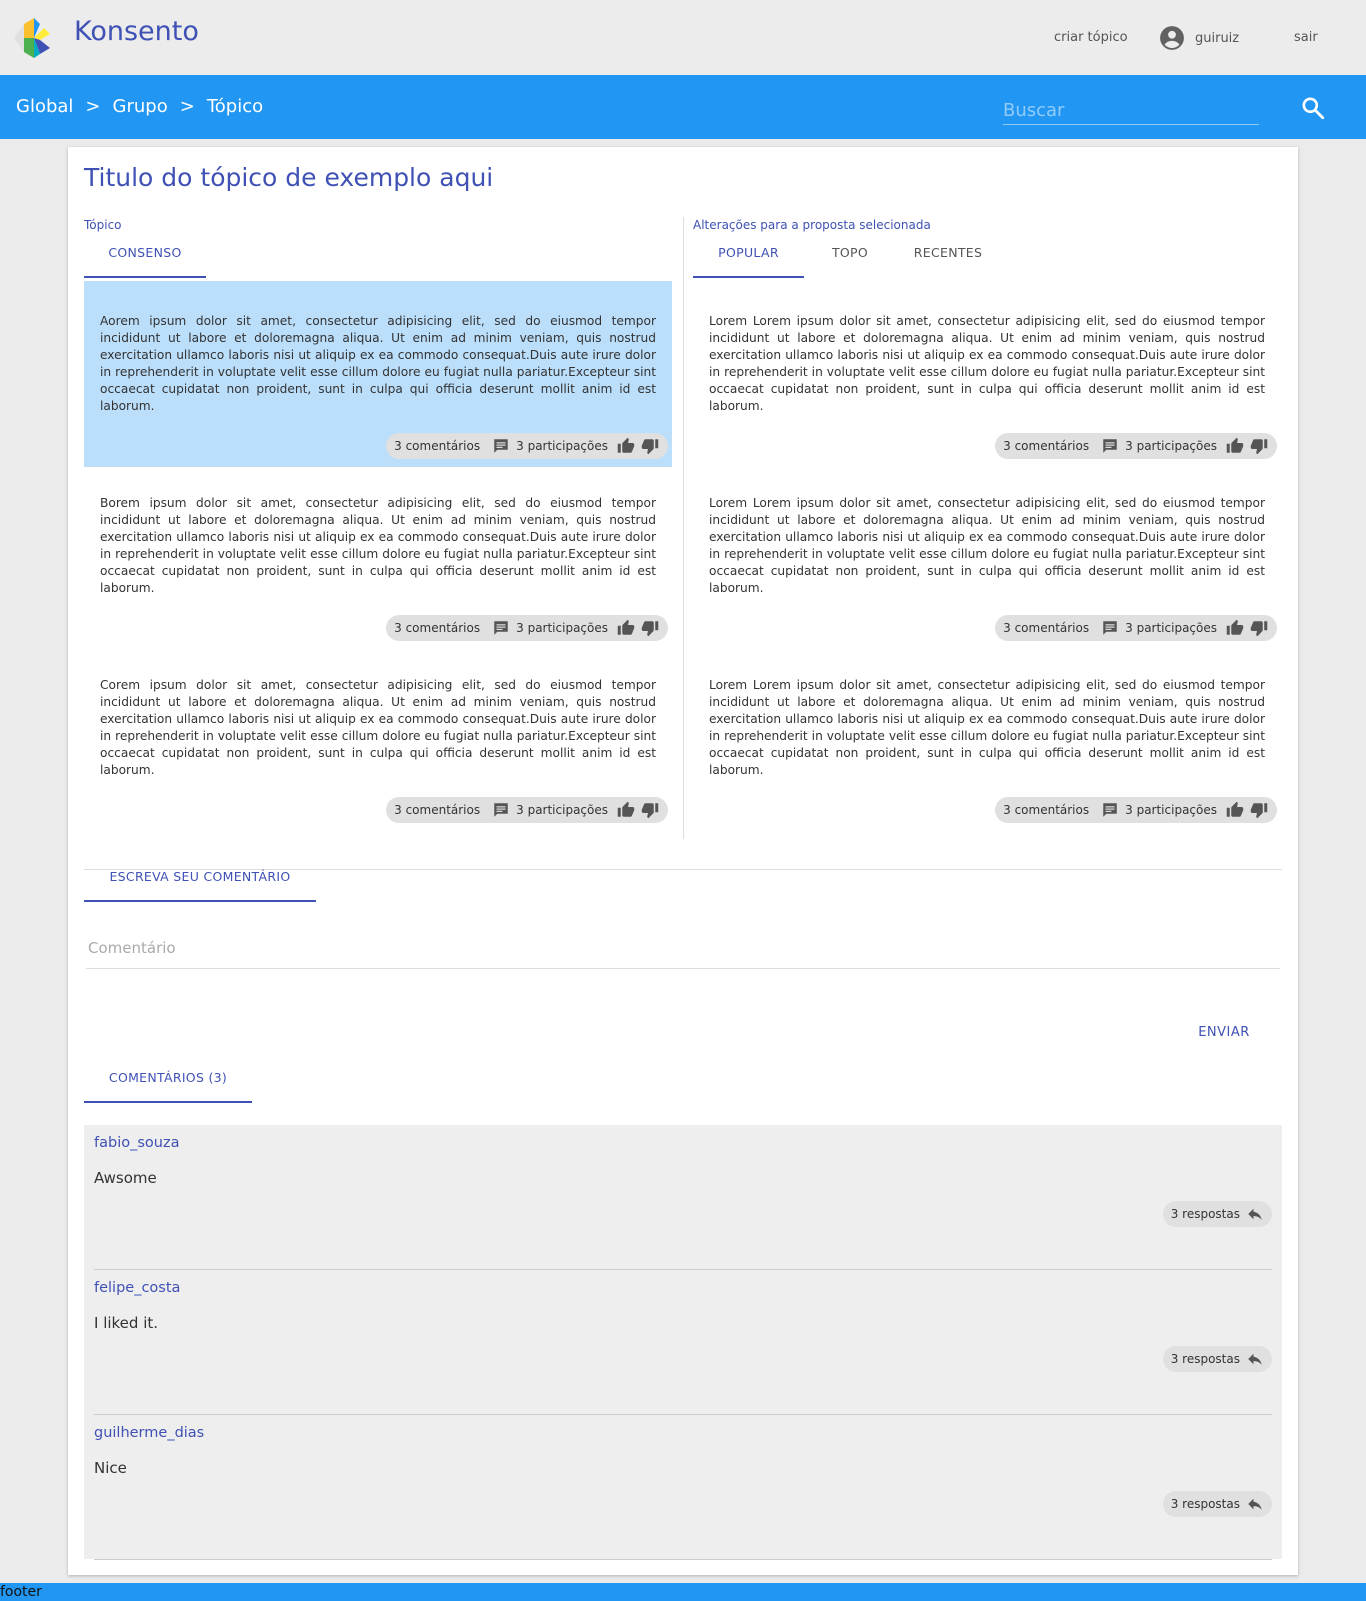 The image size is (1366, 1601). Describe the element at coordinates (683, 1487) in the screenshot. I see `comment-item: guilherme_dias Nice 3 respostas` at that location.